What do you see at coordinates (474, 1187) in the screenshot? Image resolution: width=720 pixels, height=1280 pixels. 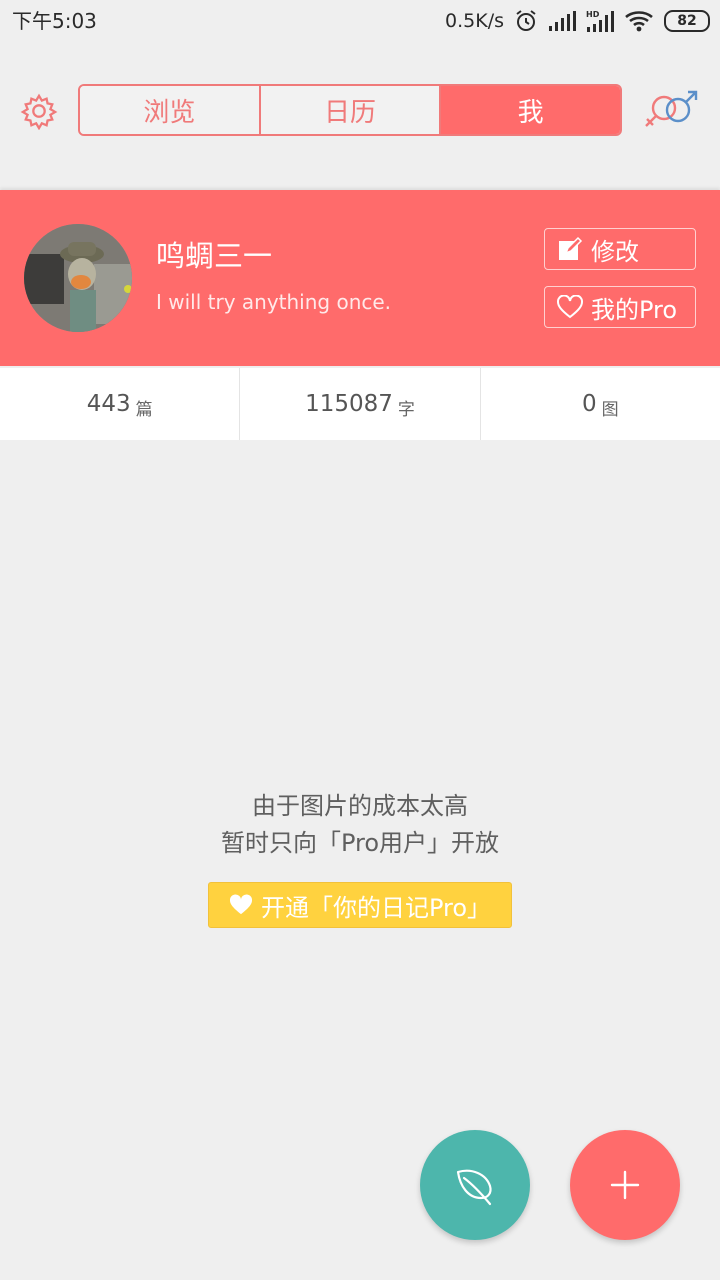 I see `leaf-icon` at bounding box center [474, 1187].